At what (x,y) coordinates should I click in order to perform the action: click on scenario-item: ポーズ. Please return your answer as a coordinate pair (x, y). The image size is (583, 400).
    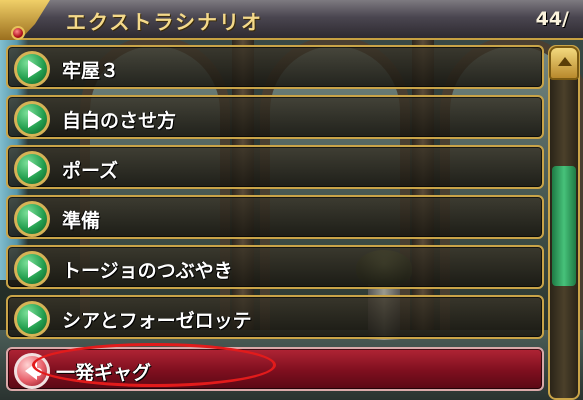
    Looking at the image, I should click on (275, 167).